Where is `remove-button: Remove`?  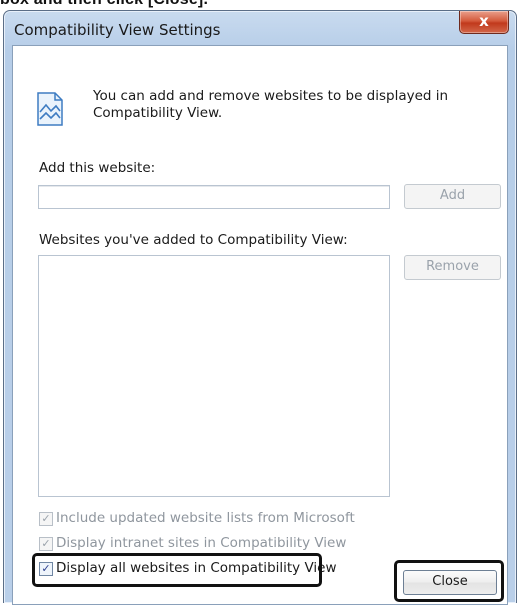
remove-button: Remove is located at coordinates (452, 267).